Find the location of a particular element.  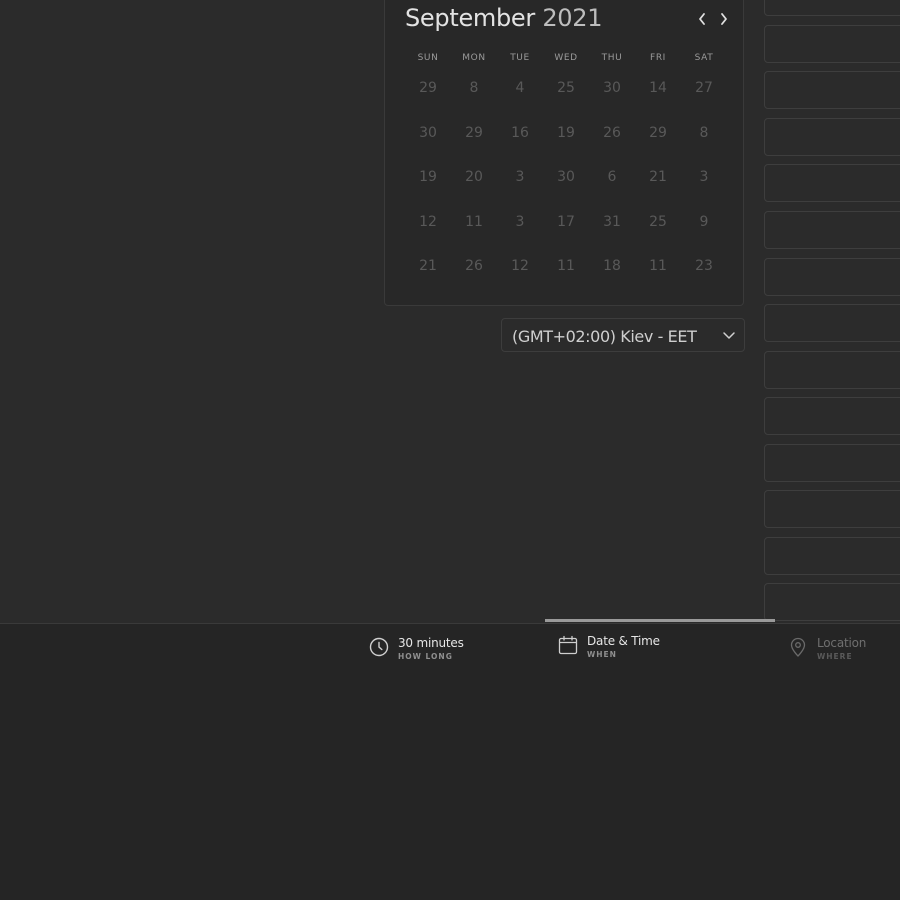

calendar-day: 27 is located at coordinates (704, 88).